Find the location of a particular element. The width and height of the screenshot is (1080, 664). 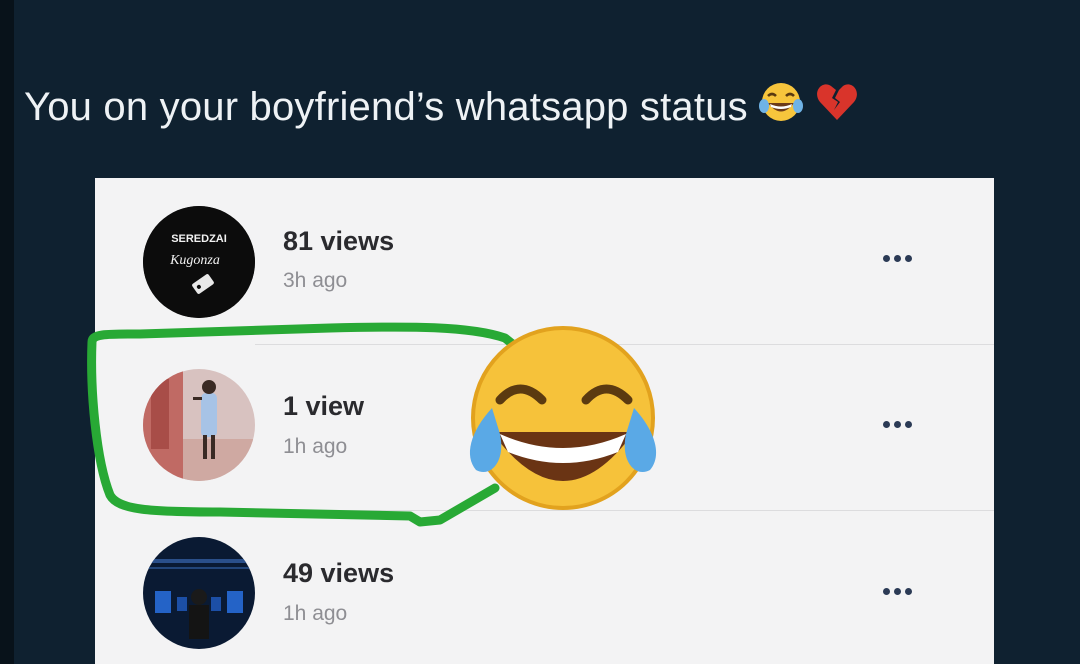

frame-edge is located at coordinates (7, 332).